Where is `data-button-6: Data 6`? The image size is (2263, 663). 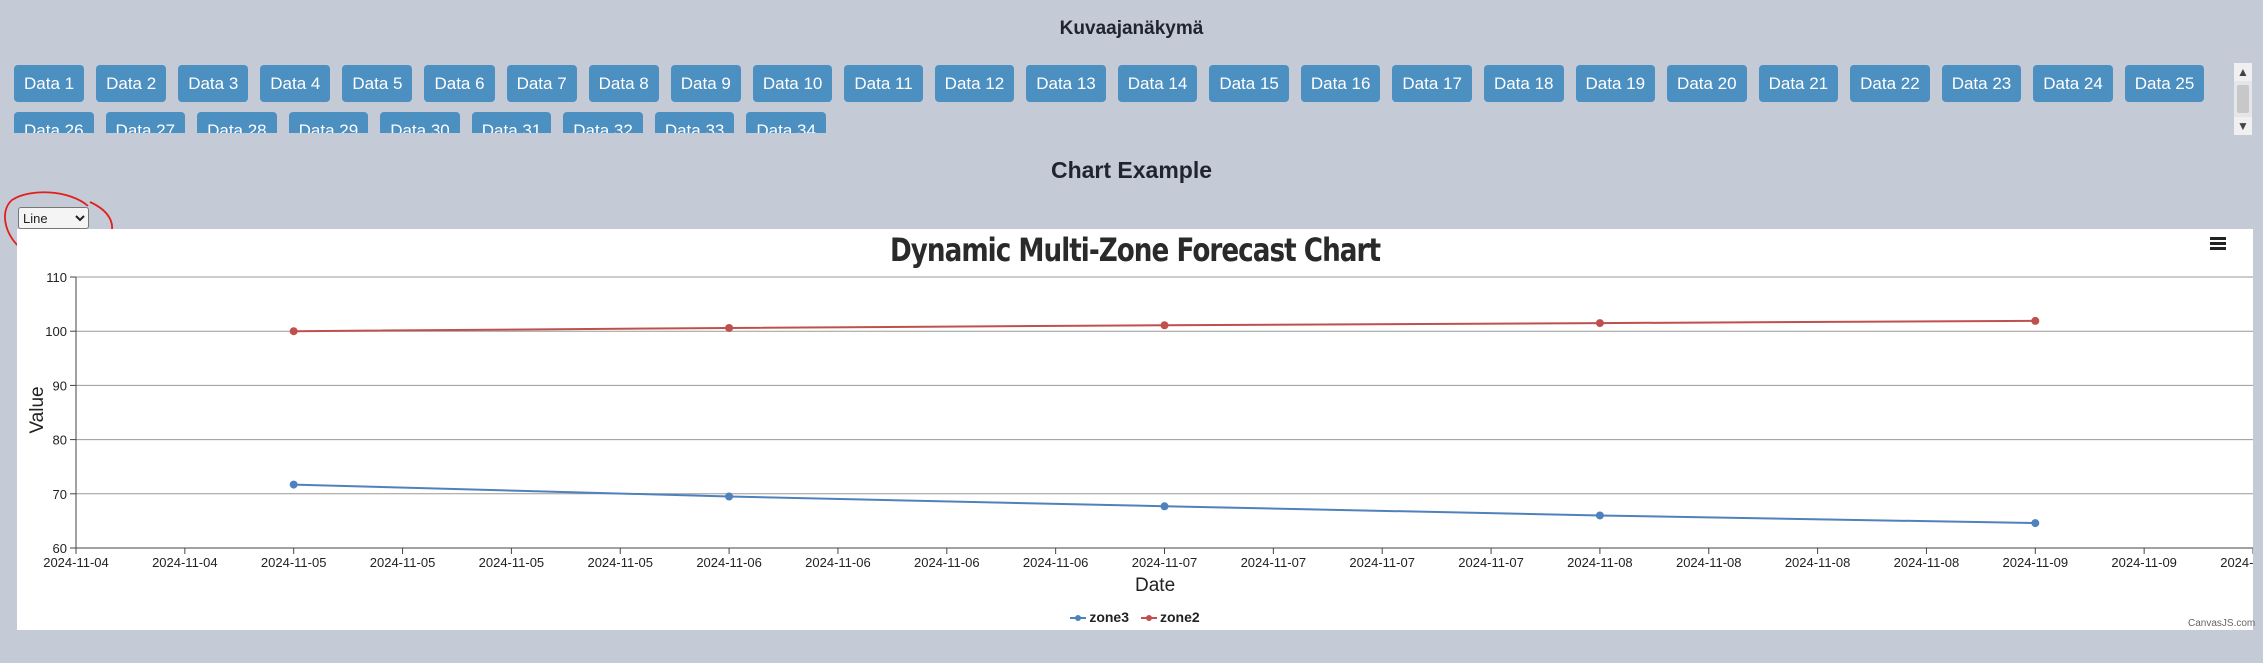 data-button-6: Data 6 is located at coordinates (459, 83).